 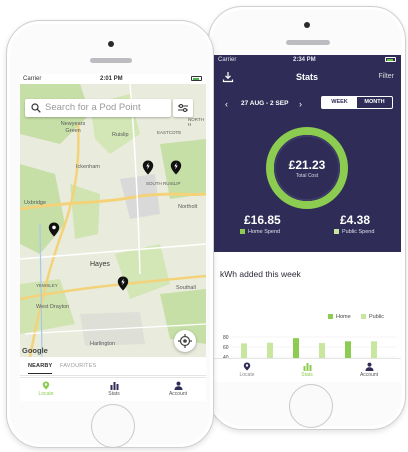 What do you see at coordinates (111, 79) in the screenshot?
I see `status-time: 2:01 PM` at bounding box center [111, 79].